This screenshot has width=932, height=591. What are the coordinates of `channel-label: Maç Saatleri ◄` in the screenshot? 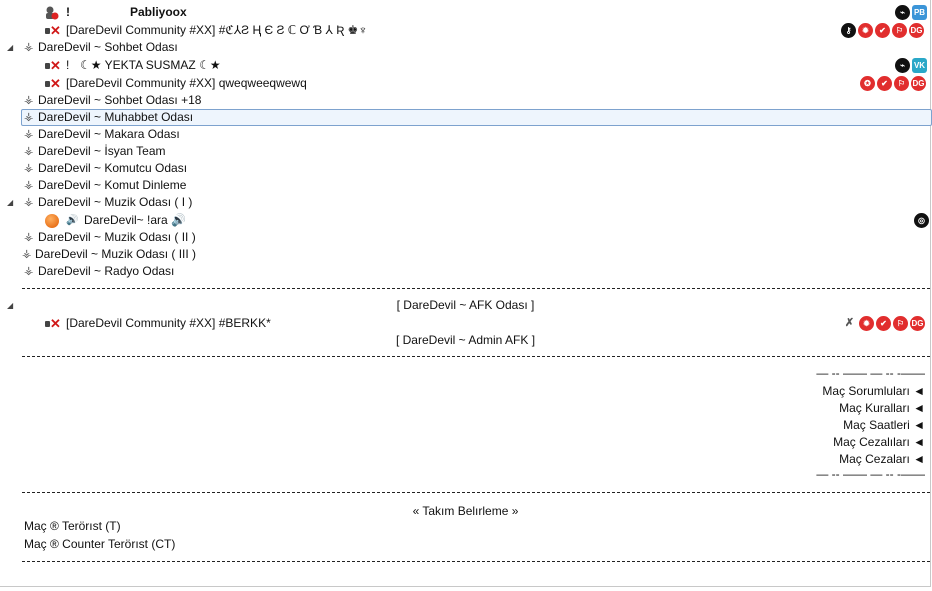 It's located at (884, 425).